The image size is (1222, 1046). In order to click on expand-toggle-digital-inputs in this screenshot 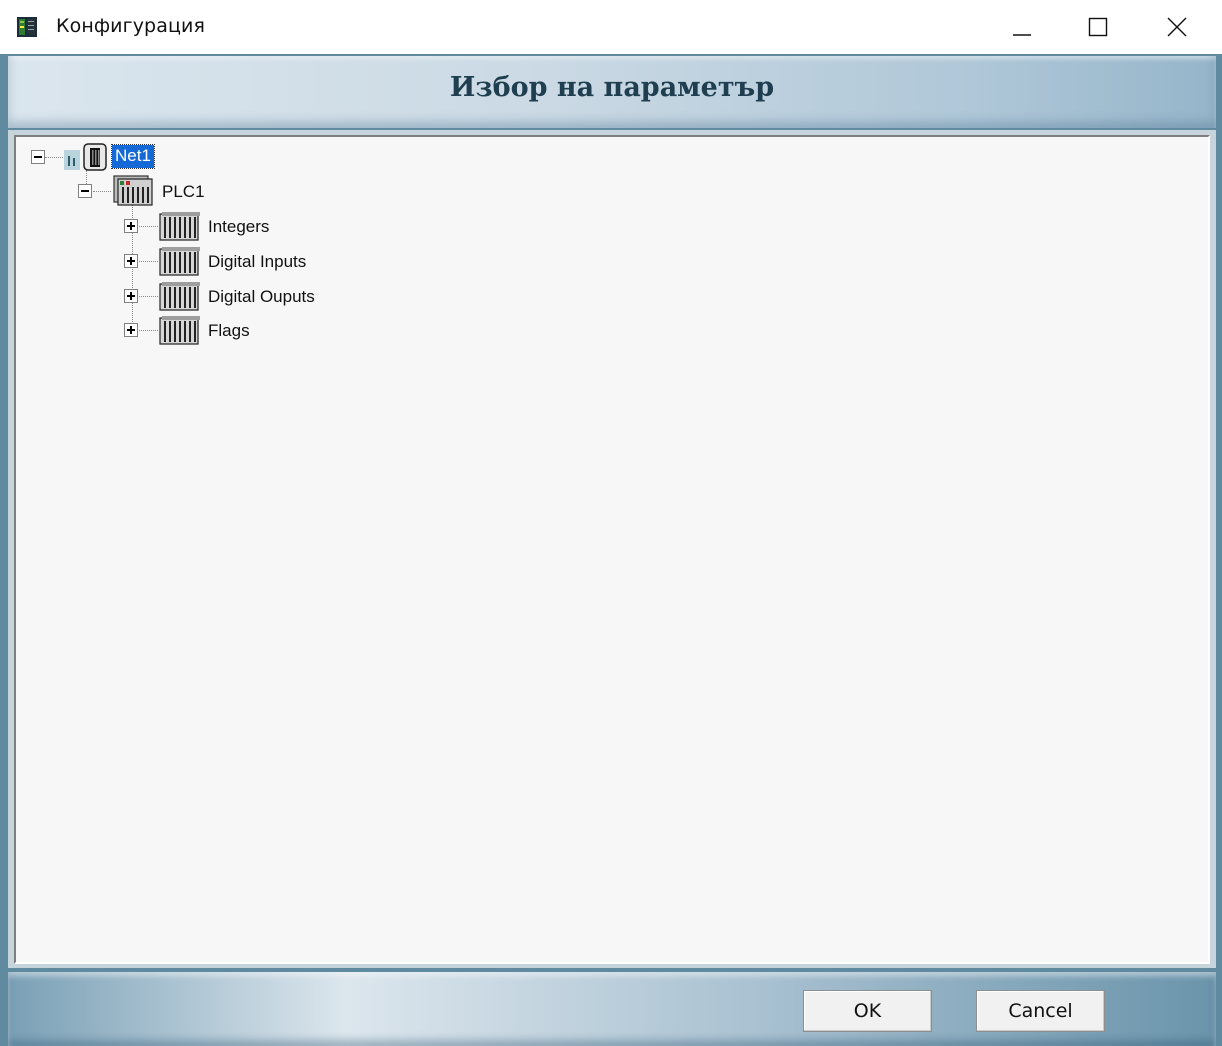, I will do `click(131, 261)`.